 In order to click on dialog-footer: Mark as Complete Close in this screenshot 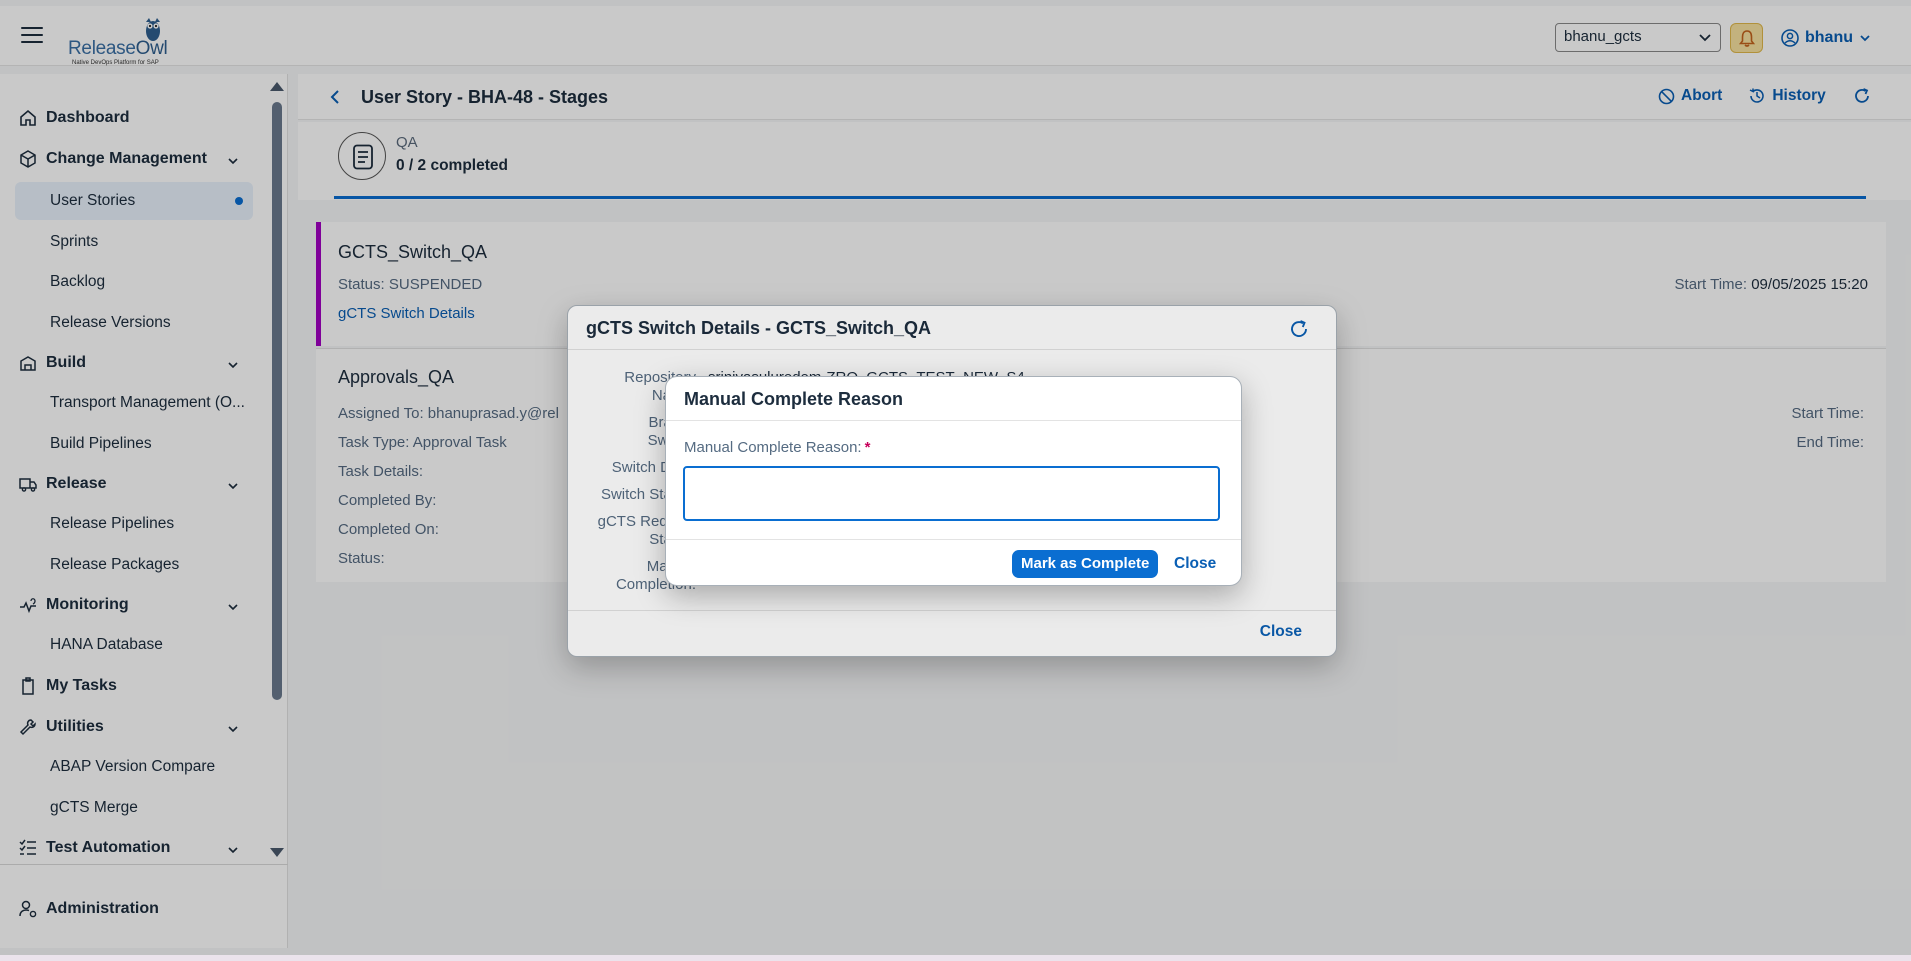, I will do `click(953, 562)`.